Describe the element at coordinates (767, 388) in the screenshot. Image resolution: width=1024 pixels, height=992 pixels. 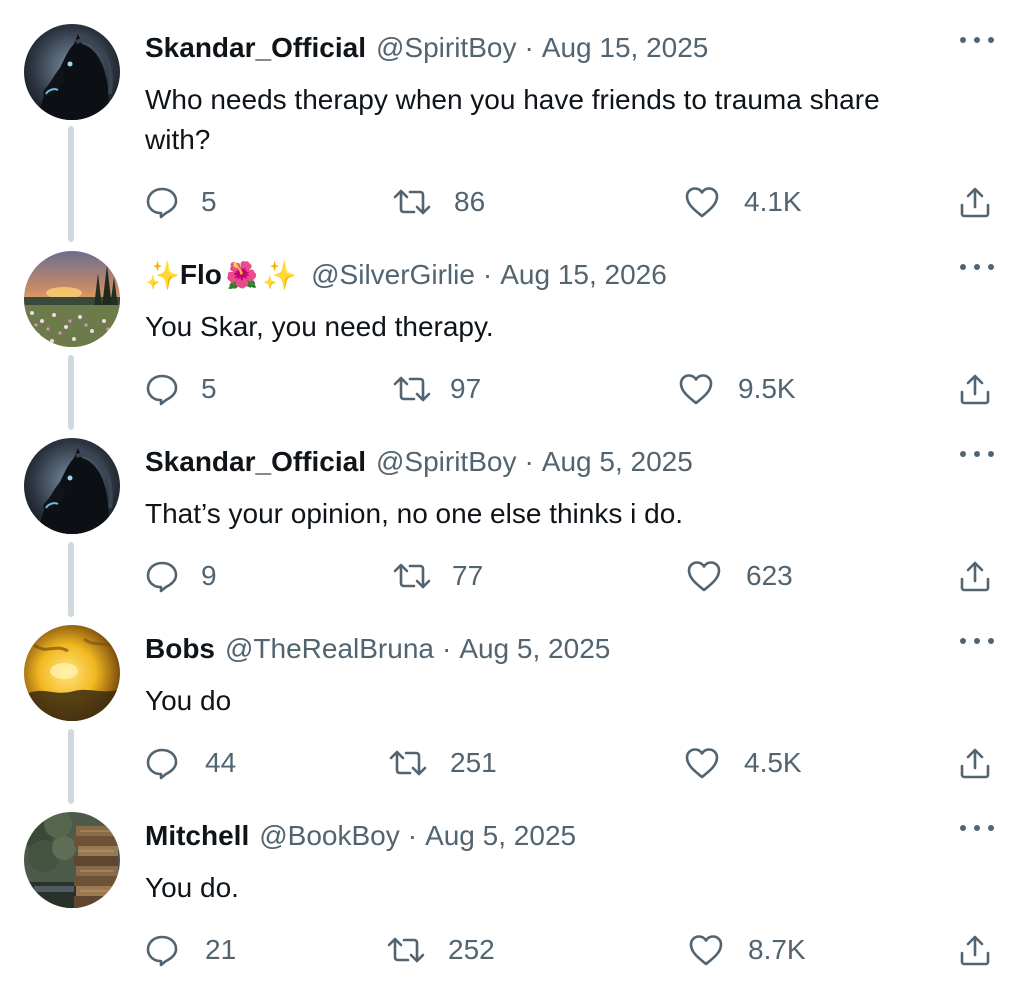
I see `like-count: 9.5K` at that location.